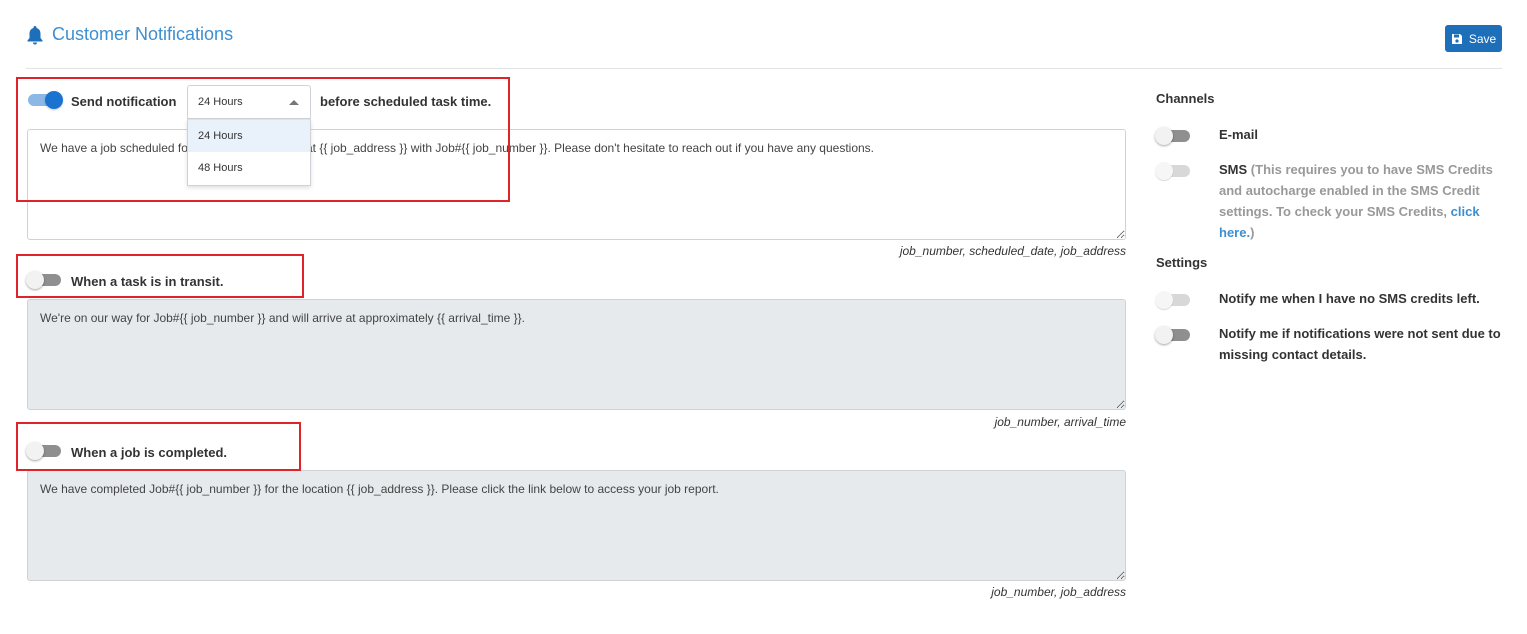  Describe the element at coordinates (1173, 171) in the screenshot. I see `sms-toggle` at that location.